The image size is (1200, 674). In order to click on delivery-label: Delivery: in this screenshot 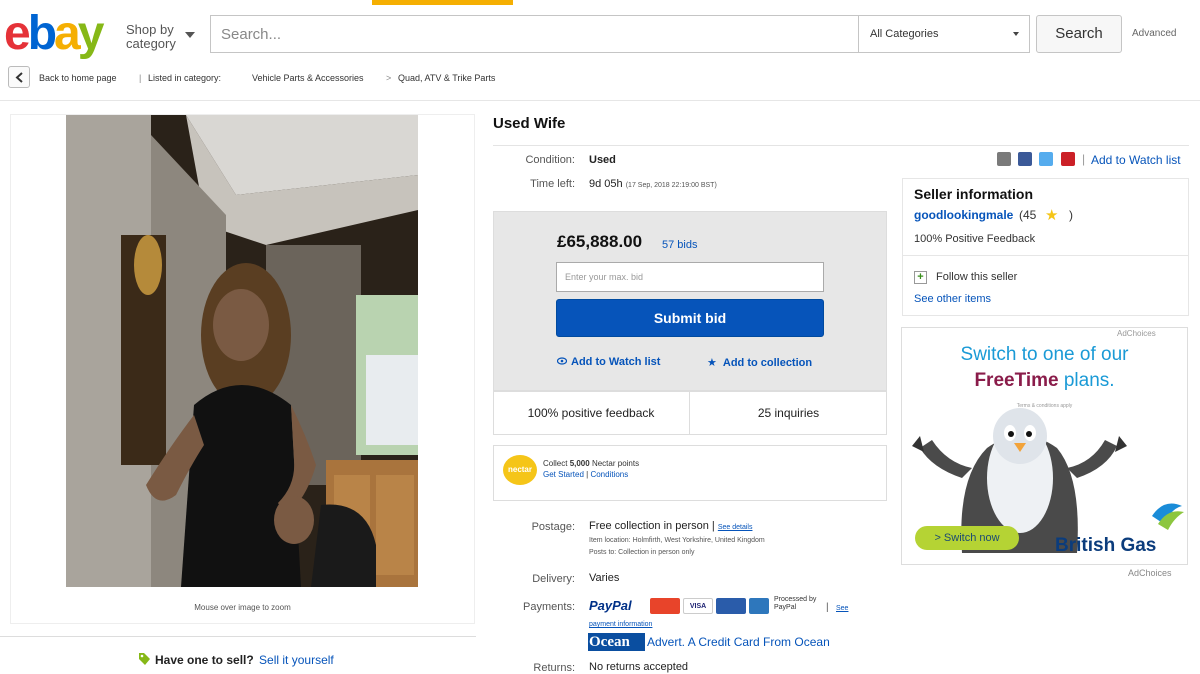, I will do `click(553, 579)`.